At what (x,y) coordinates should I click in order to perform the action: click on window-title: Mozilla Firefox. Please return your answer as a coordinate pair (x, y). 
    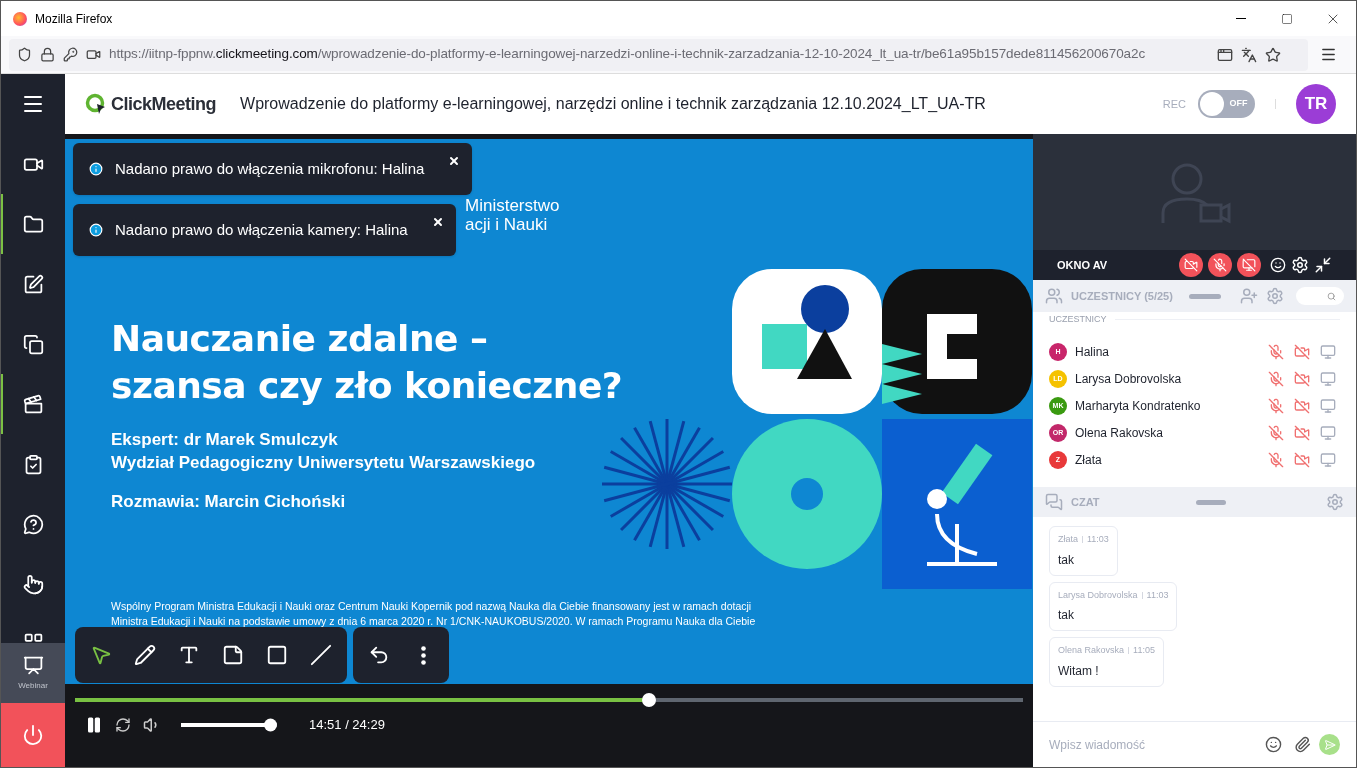
    Looking at the image, I should click on (74, 19).